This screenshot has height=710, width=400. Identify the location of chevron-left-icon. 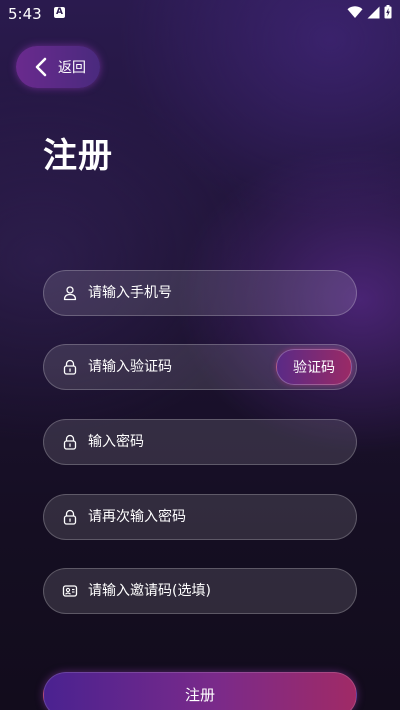
(41, 67).